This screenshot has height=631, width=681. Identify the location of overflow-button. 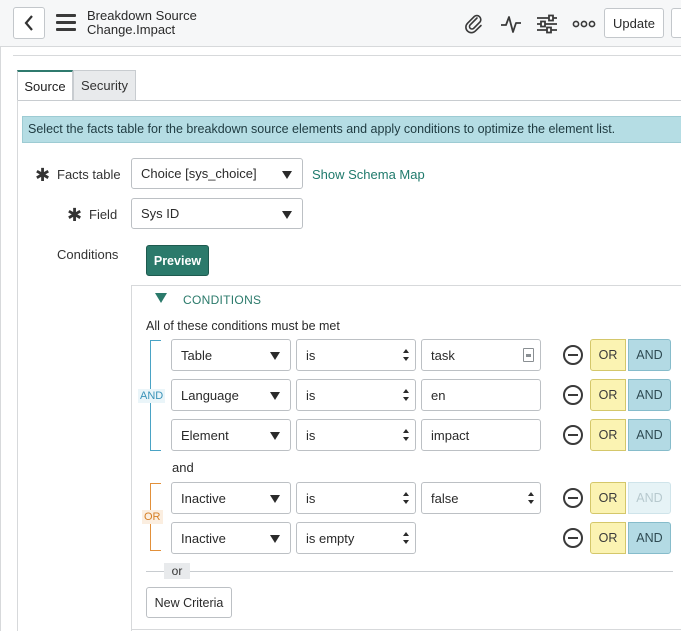
(676, 23).